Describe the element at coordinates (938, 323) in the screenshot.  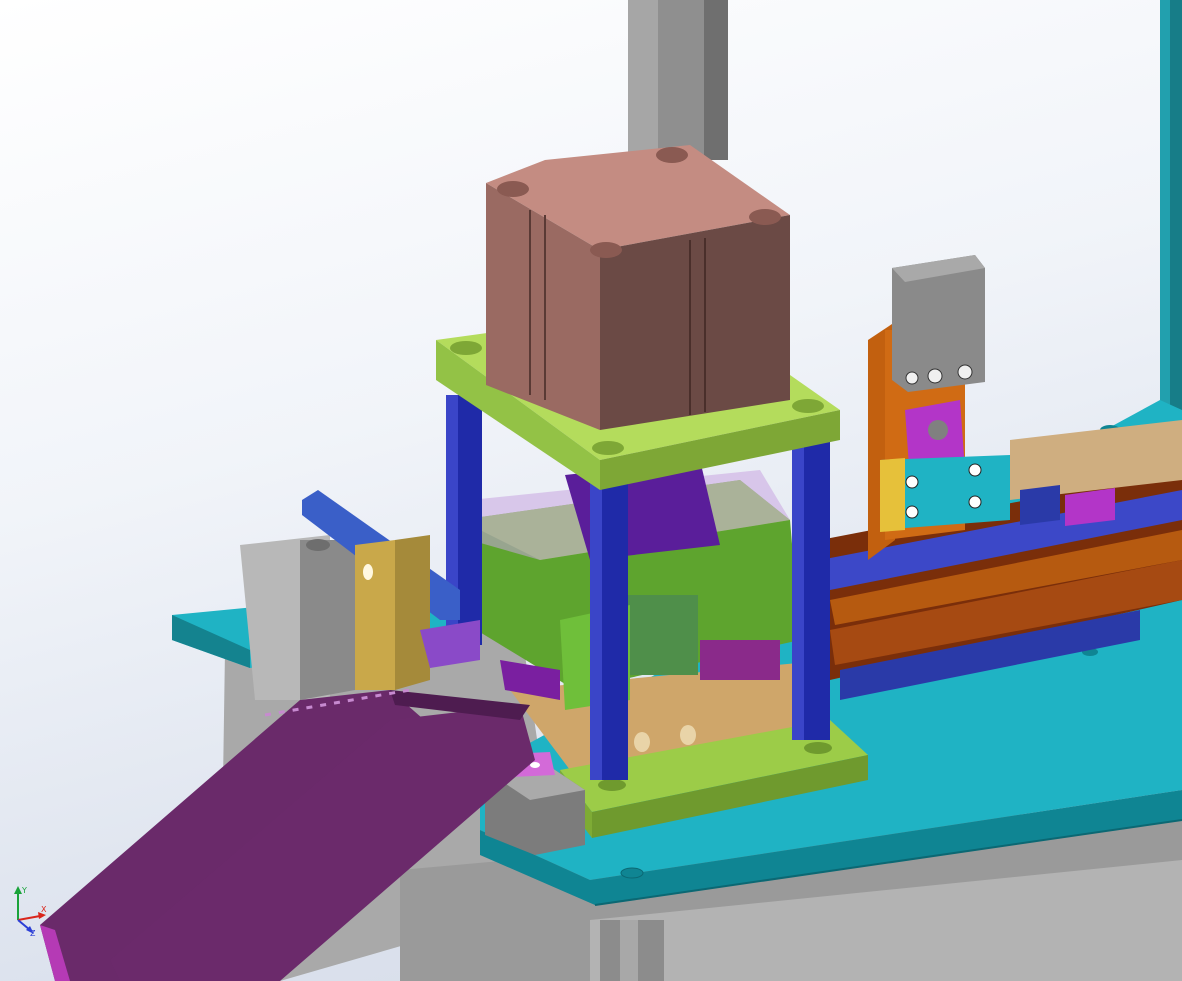
I see `sensor-housing` at that location.